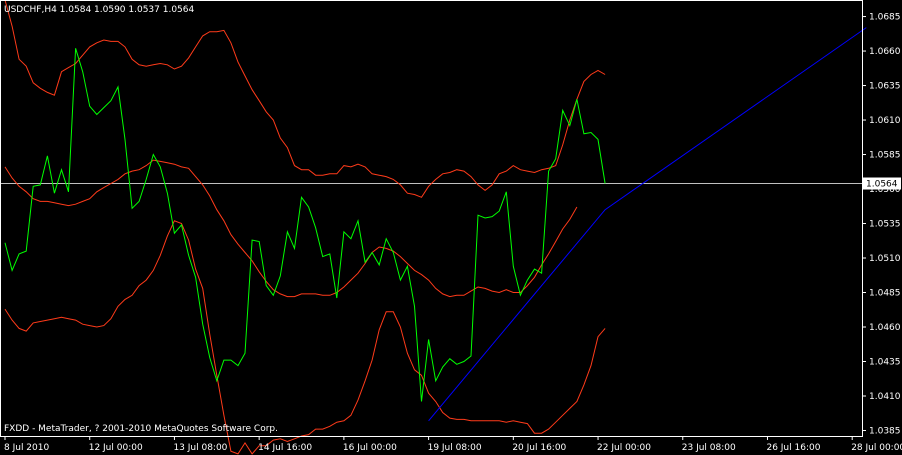 The width and height of the screenshot is (902, 455). I want to click on x-tick-label: 8 Jul 2010, so click(26, 448).